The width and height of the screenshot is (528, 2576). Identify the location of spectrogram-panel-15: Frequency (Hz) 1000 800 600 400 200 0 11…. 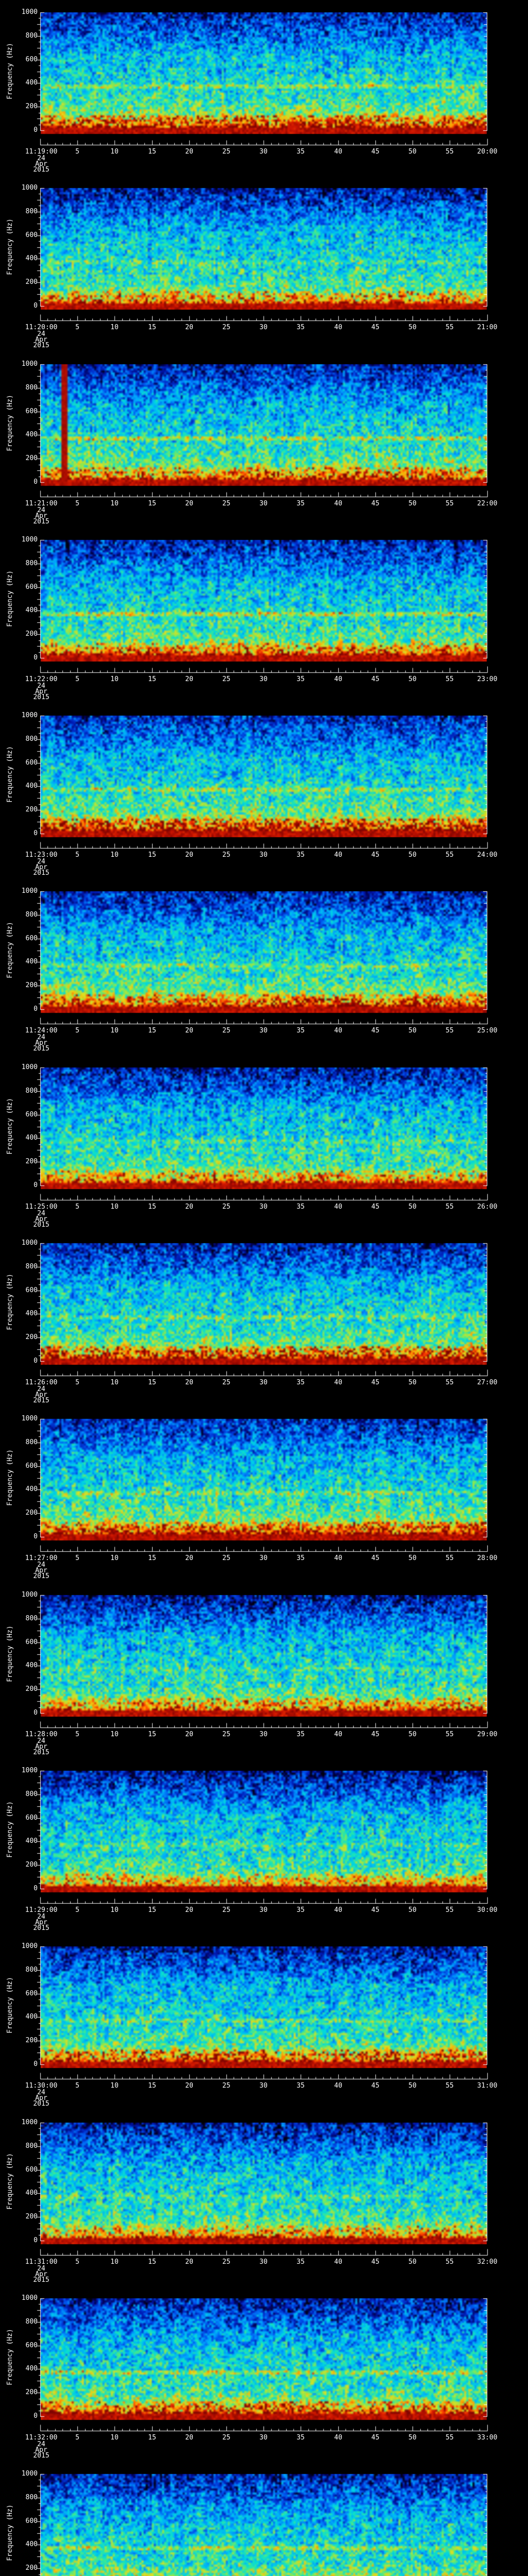
(264, 2519).